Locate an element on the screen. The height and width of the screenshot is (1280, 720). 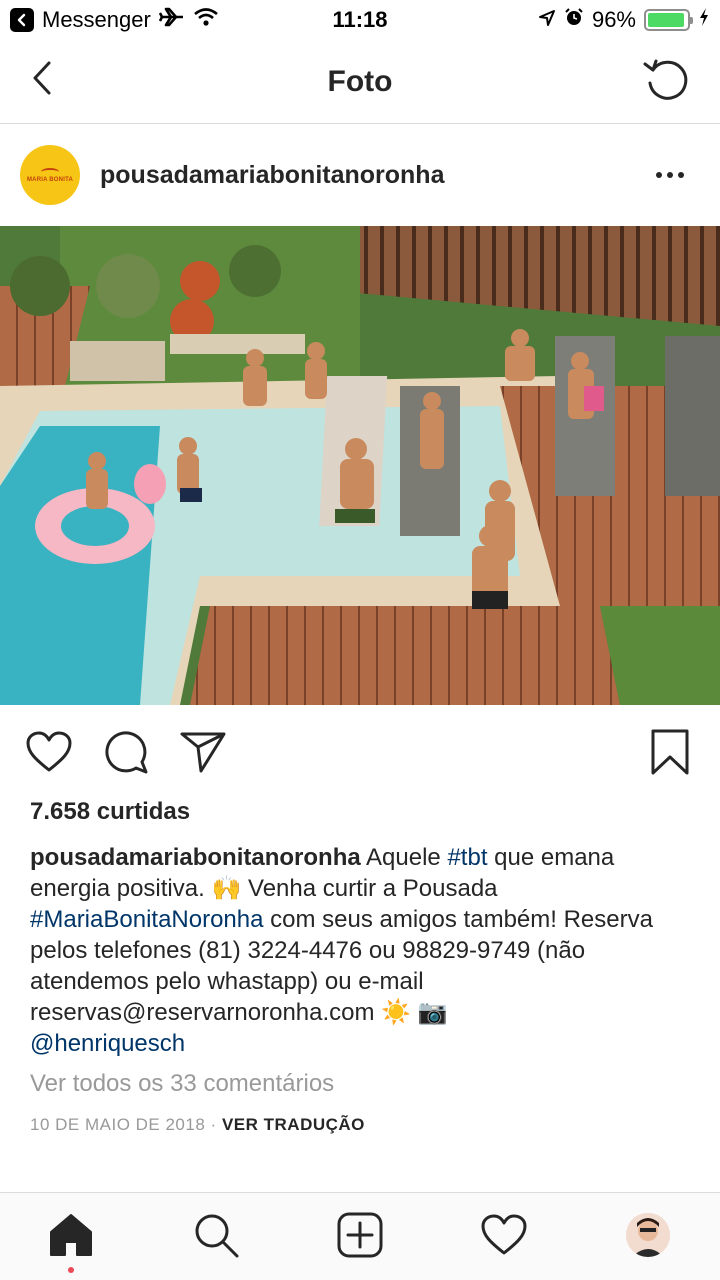
tab-search is located at coordinates (216, 1235).